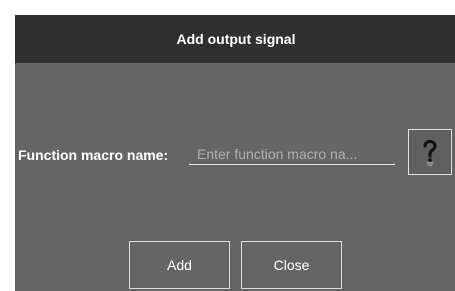 Image resolution: width=455 pixels, height=291 pixels. I want to click on close-button: Close, so click(291, 265).